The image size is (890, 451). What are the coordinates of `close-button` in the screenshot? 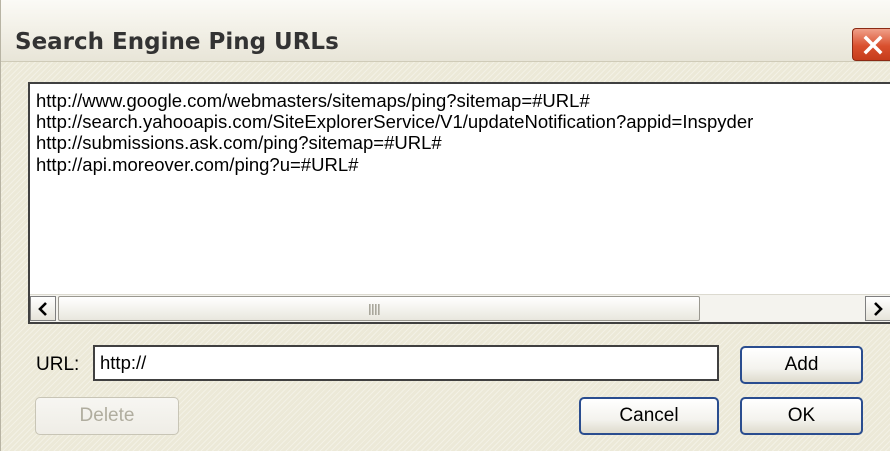 It's located at (871, 44).